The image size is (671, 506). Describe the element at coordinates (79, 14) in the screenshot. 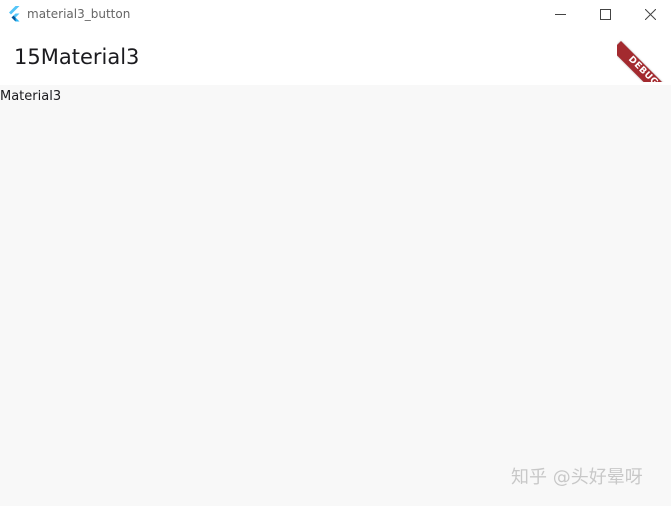

I see `window-title: material3_button` at that location.